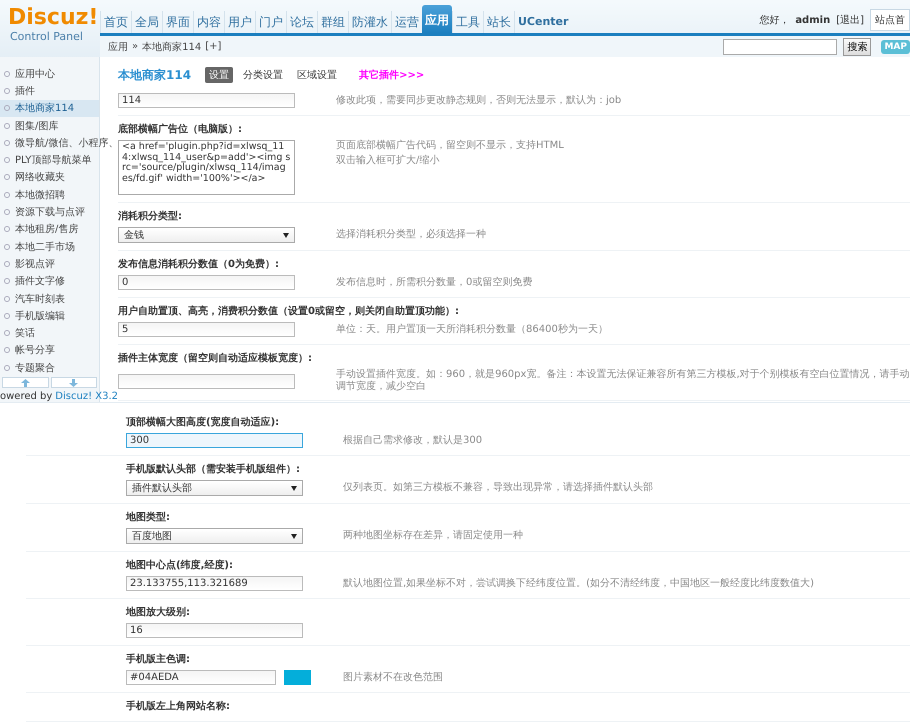  I want to click on setting-description: 默认地图位置,如果坐标不对，尝试调换下经纬度位置。(如分不清经纬度，中国地区一般经度比纬度数值大), so click(579, 584).